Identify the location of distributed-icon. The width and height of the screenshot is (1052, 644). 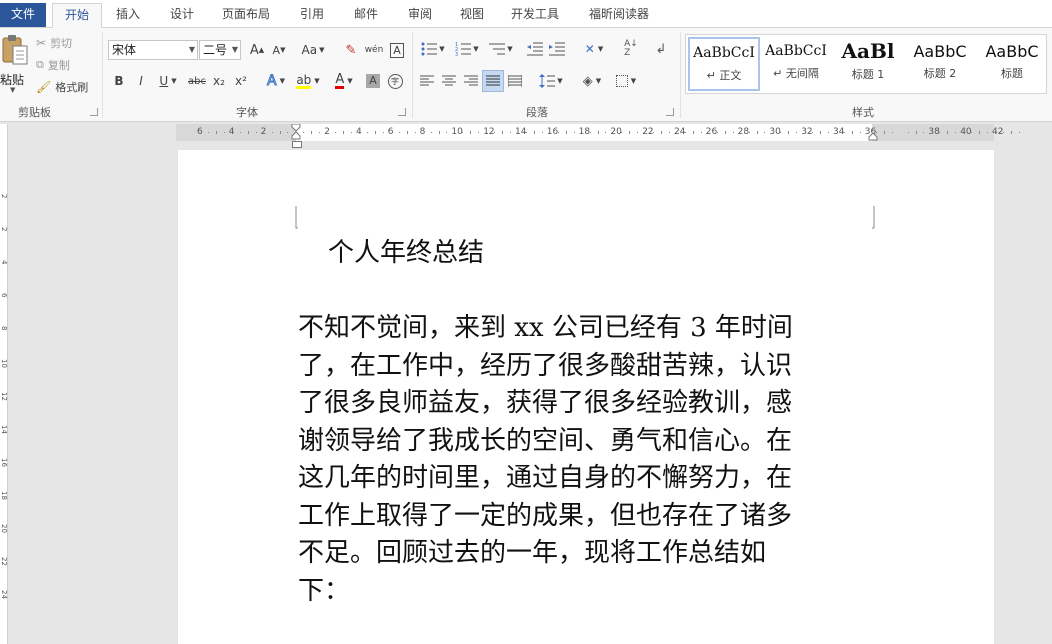
(515, 81).